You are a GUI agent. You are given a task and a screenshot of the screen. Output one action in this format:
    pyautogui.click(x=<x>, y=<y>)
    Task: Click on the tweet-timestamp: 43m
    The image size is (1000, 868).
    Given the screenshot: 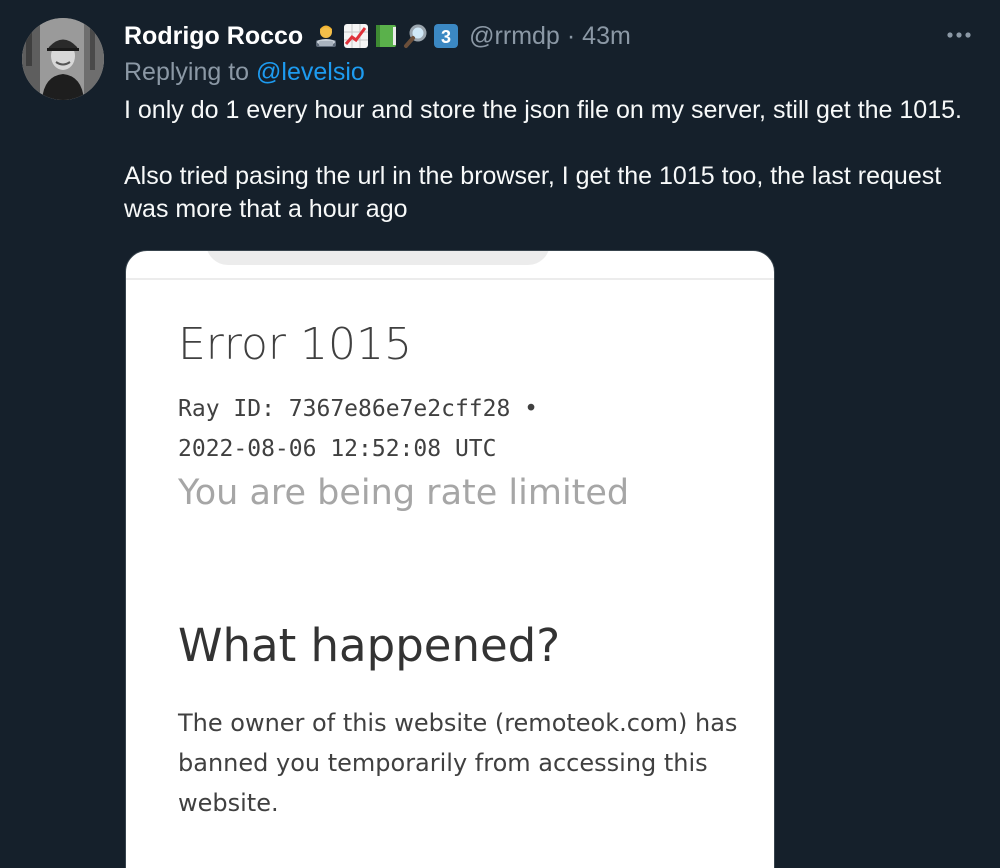 What is the action you would take?
    pyautogui.click(x=606, y=36)
    